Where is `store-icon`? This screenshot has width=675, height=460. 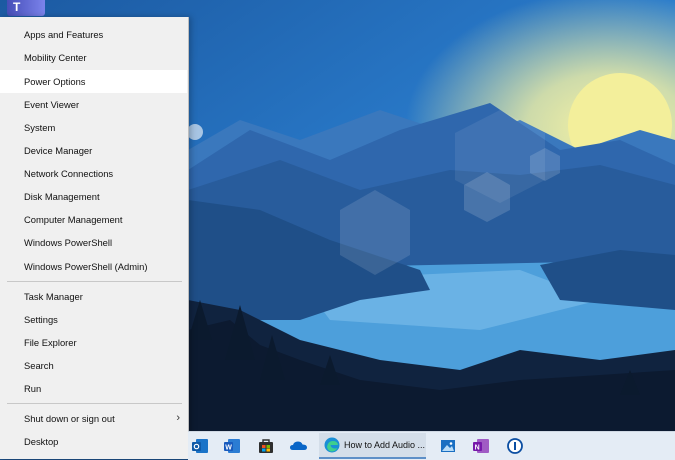 store-icon is located at coordinates (266, 446).